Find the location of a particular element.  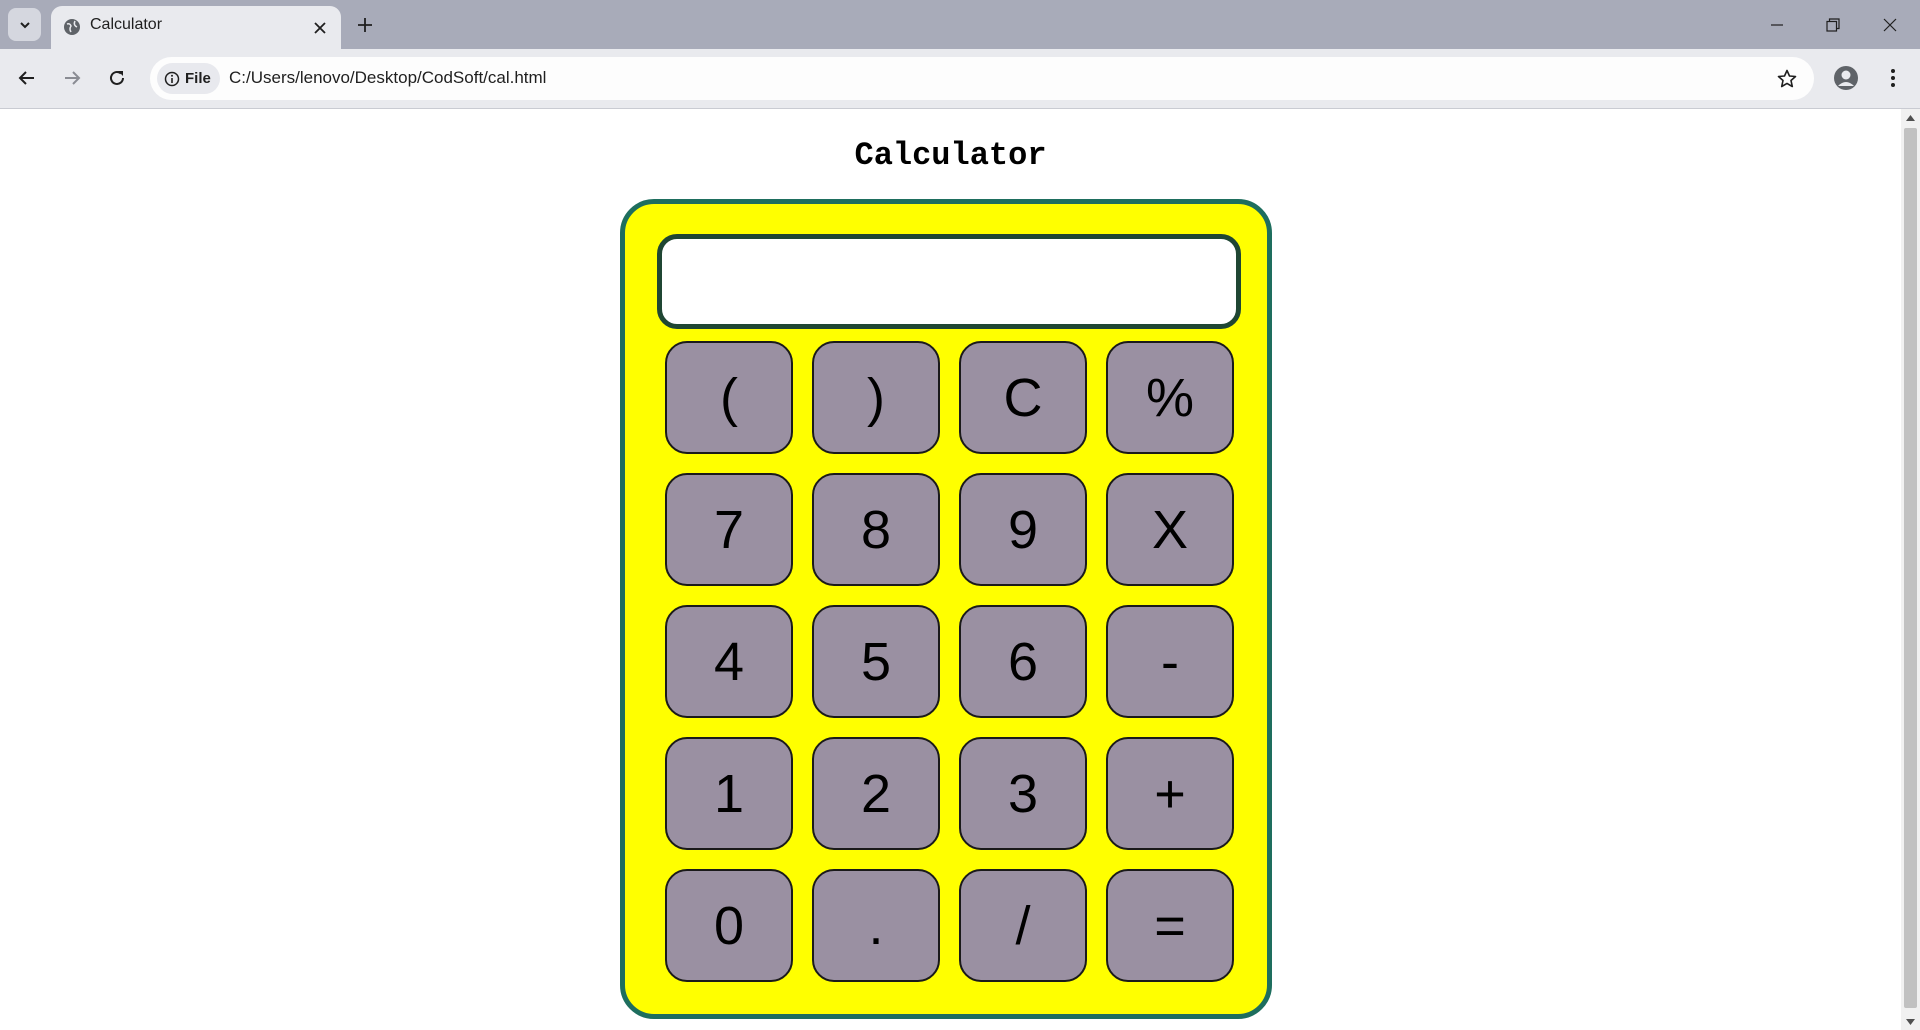

tab-title: Calculator is located at coordinates (126, 24).